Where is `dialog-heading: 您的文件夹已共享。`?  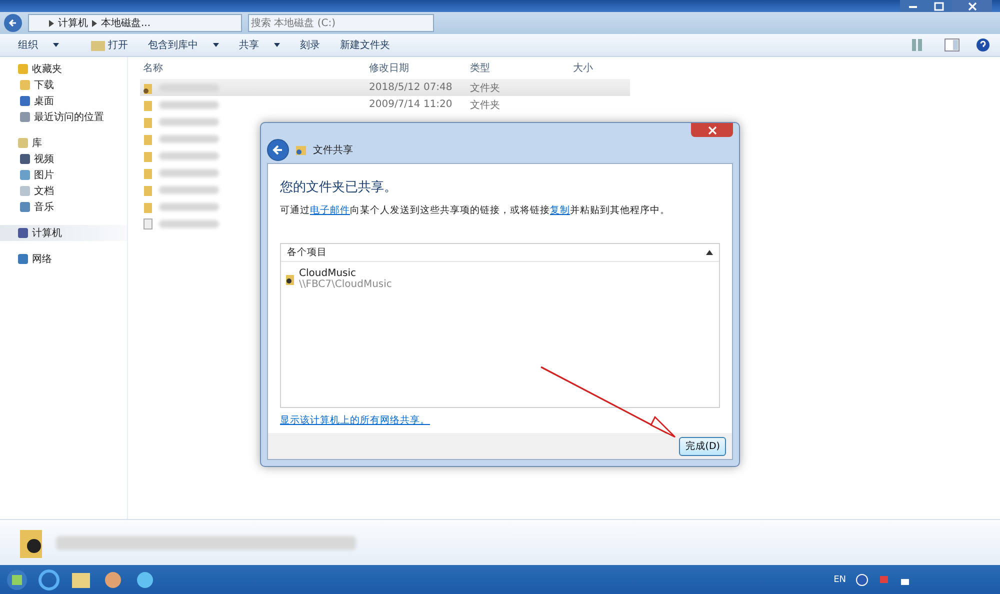
dialog-heading: 您的文件夹已共享。 is located at coordinates (339, 187).